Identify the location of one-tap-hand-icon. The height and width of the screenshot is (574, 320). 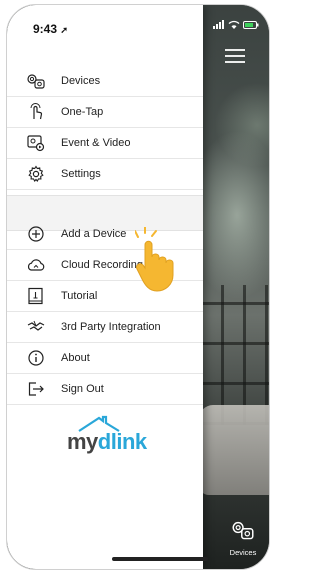
(36, 112).